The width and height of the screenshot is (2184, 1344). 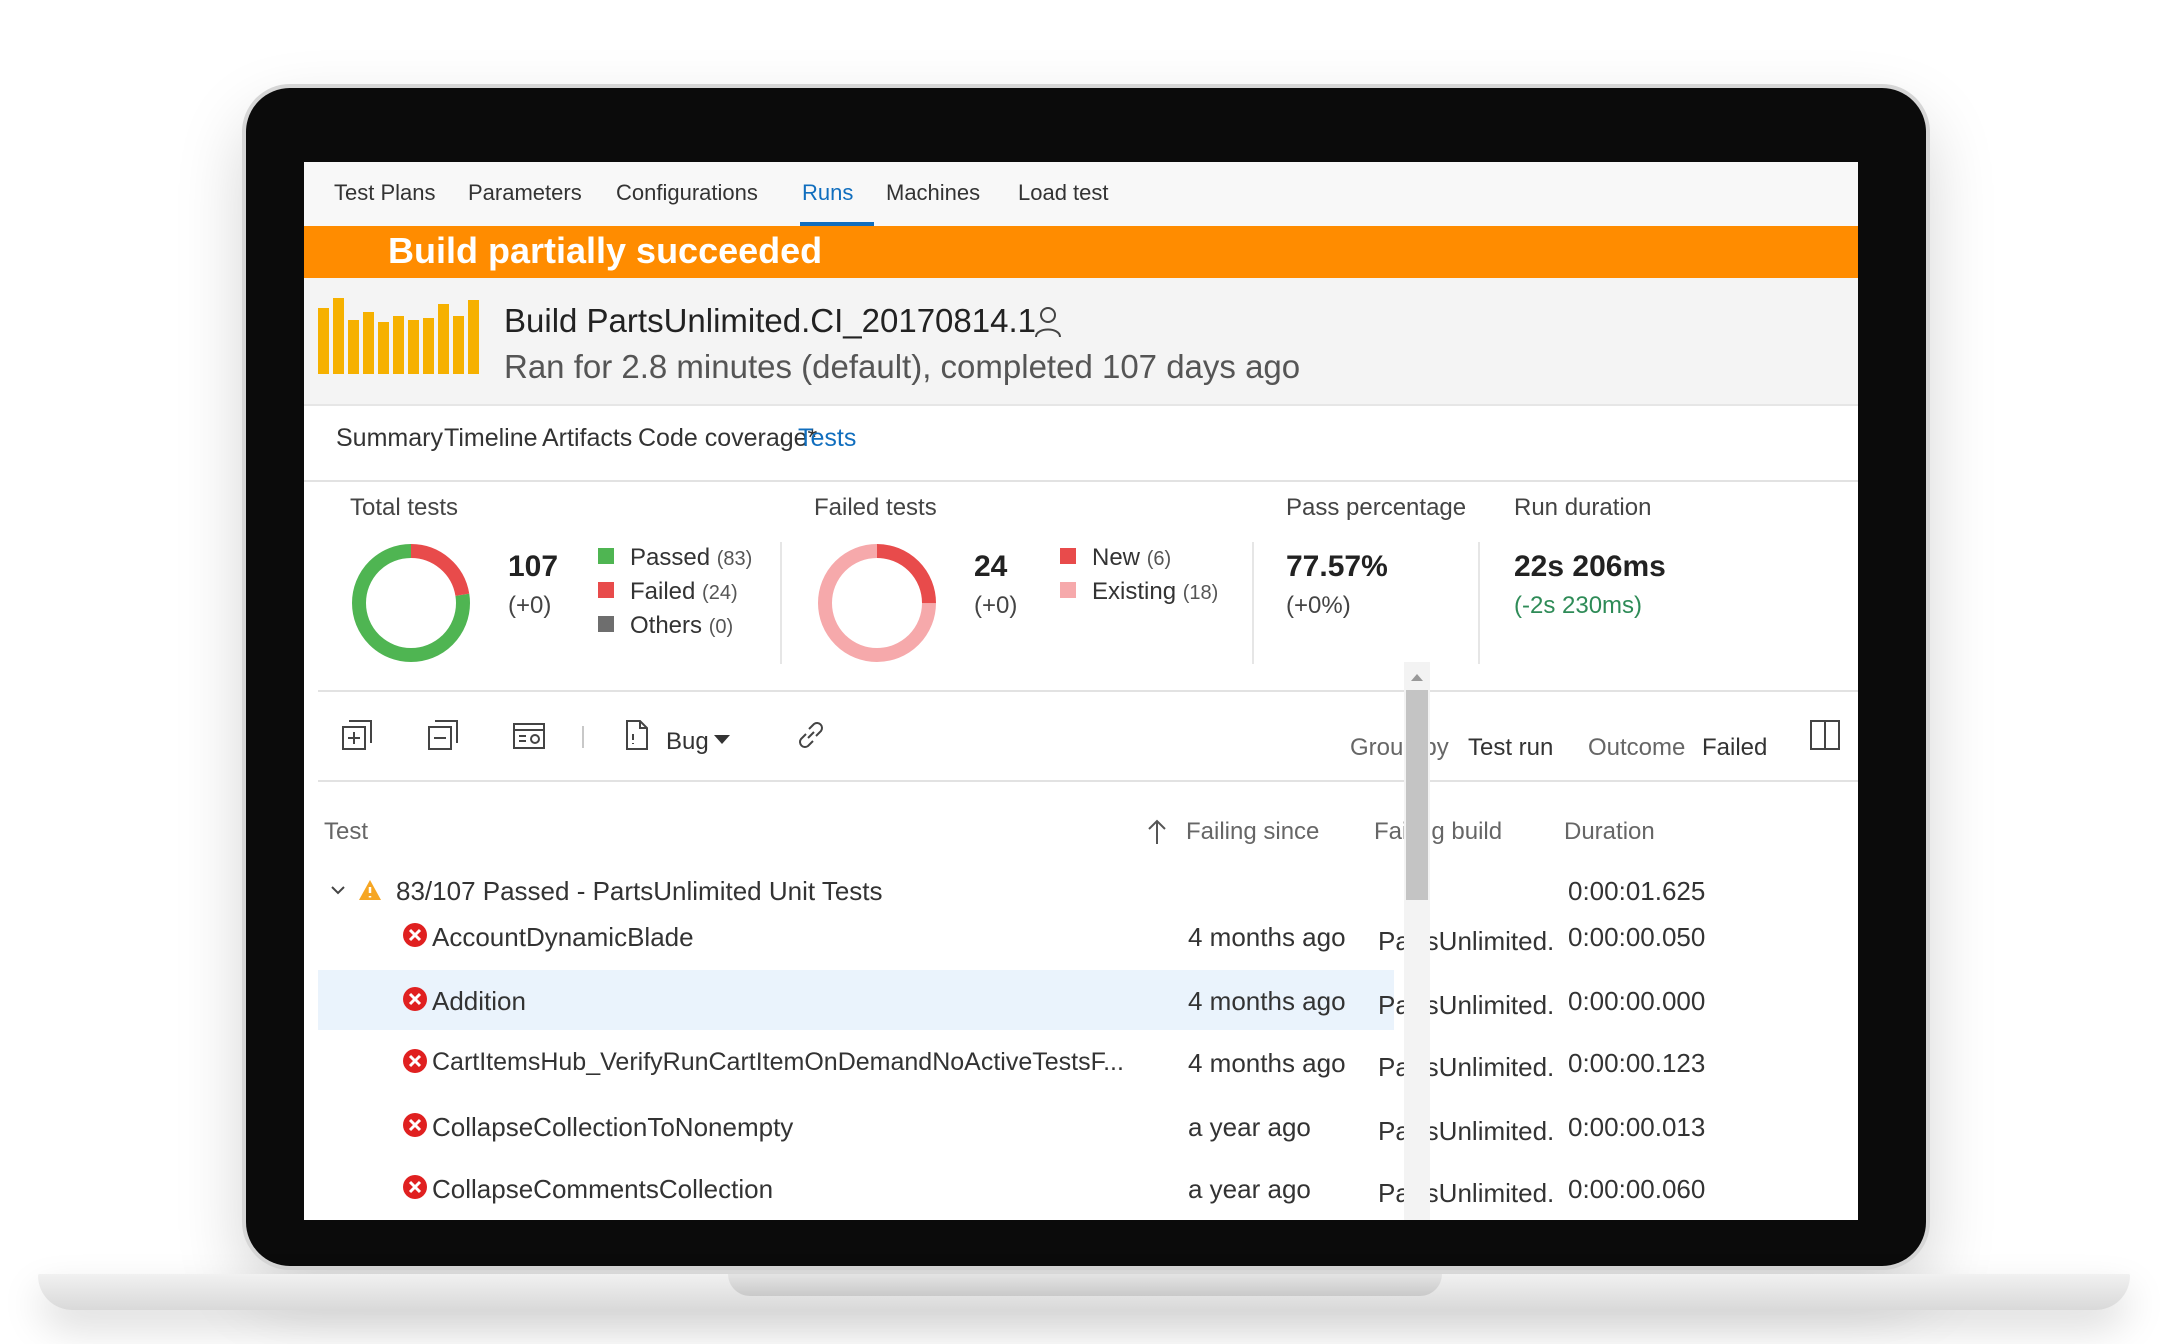 What do you see at coordinates (529, 735) in the screenshot?
I see `column-options-icon` at bounding box center [529, 735].